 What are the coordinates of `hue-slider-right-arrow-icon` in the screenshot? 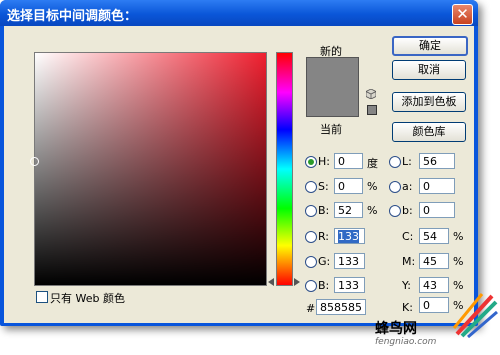 It's located at (297, 282).